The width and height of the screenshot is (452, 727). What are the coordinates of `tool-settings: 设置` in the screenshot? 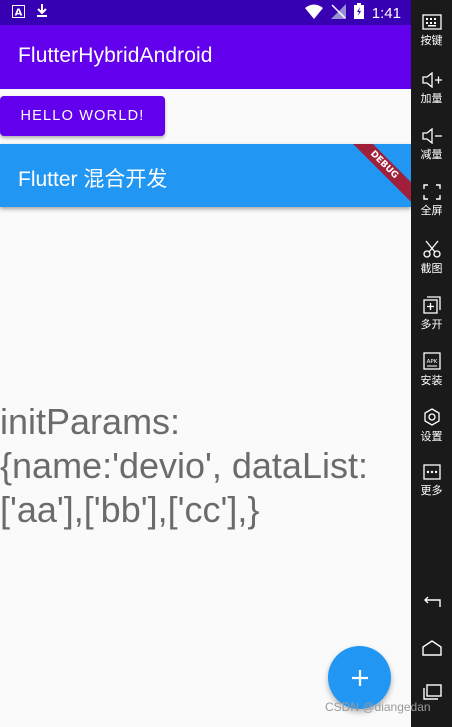 It's located at (431, 426).